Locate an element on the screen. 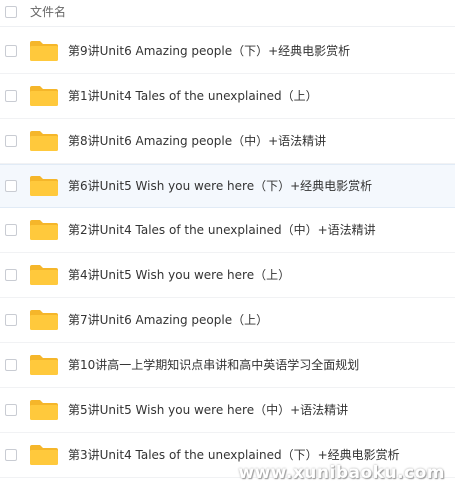 This screenshot has width=455, height=489. file-row: 第10讲高一上学期知识点串讲和高中英语学习全面规划 is located at coordinates (227, 366).